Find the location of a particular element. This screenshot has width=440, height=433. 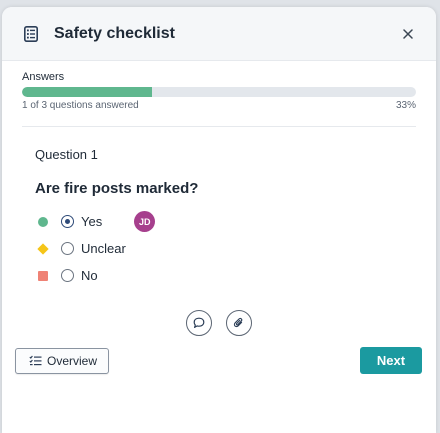

option-label: Yes is located at coordinates (92, 221).